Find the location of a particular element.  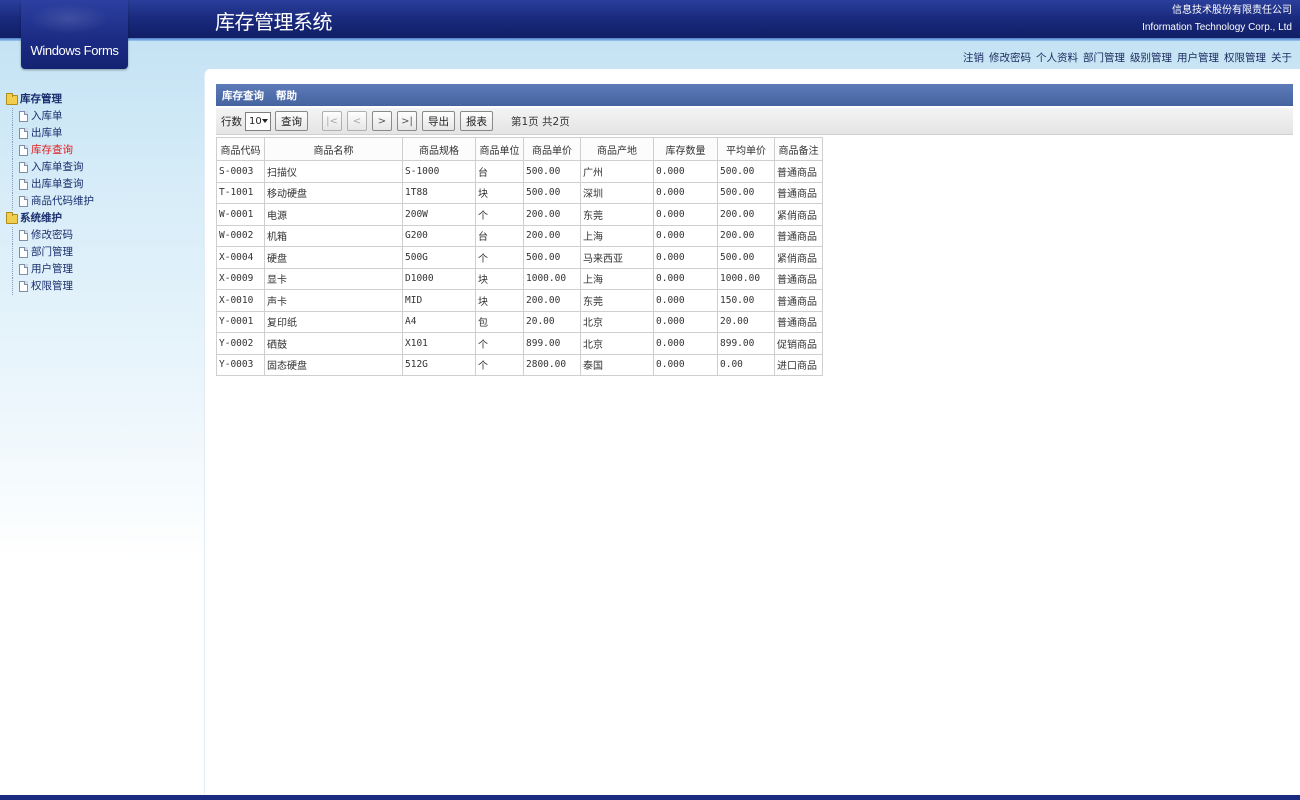

table-row: X-0010 声卡 MID 块 200.00 东莞 0.000 150.00 普通商品 is located at coordinates (519, 300).